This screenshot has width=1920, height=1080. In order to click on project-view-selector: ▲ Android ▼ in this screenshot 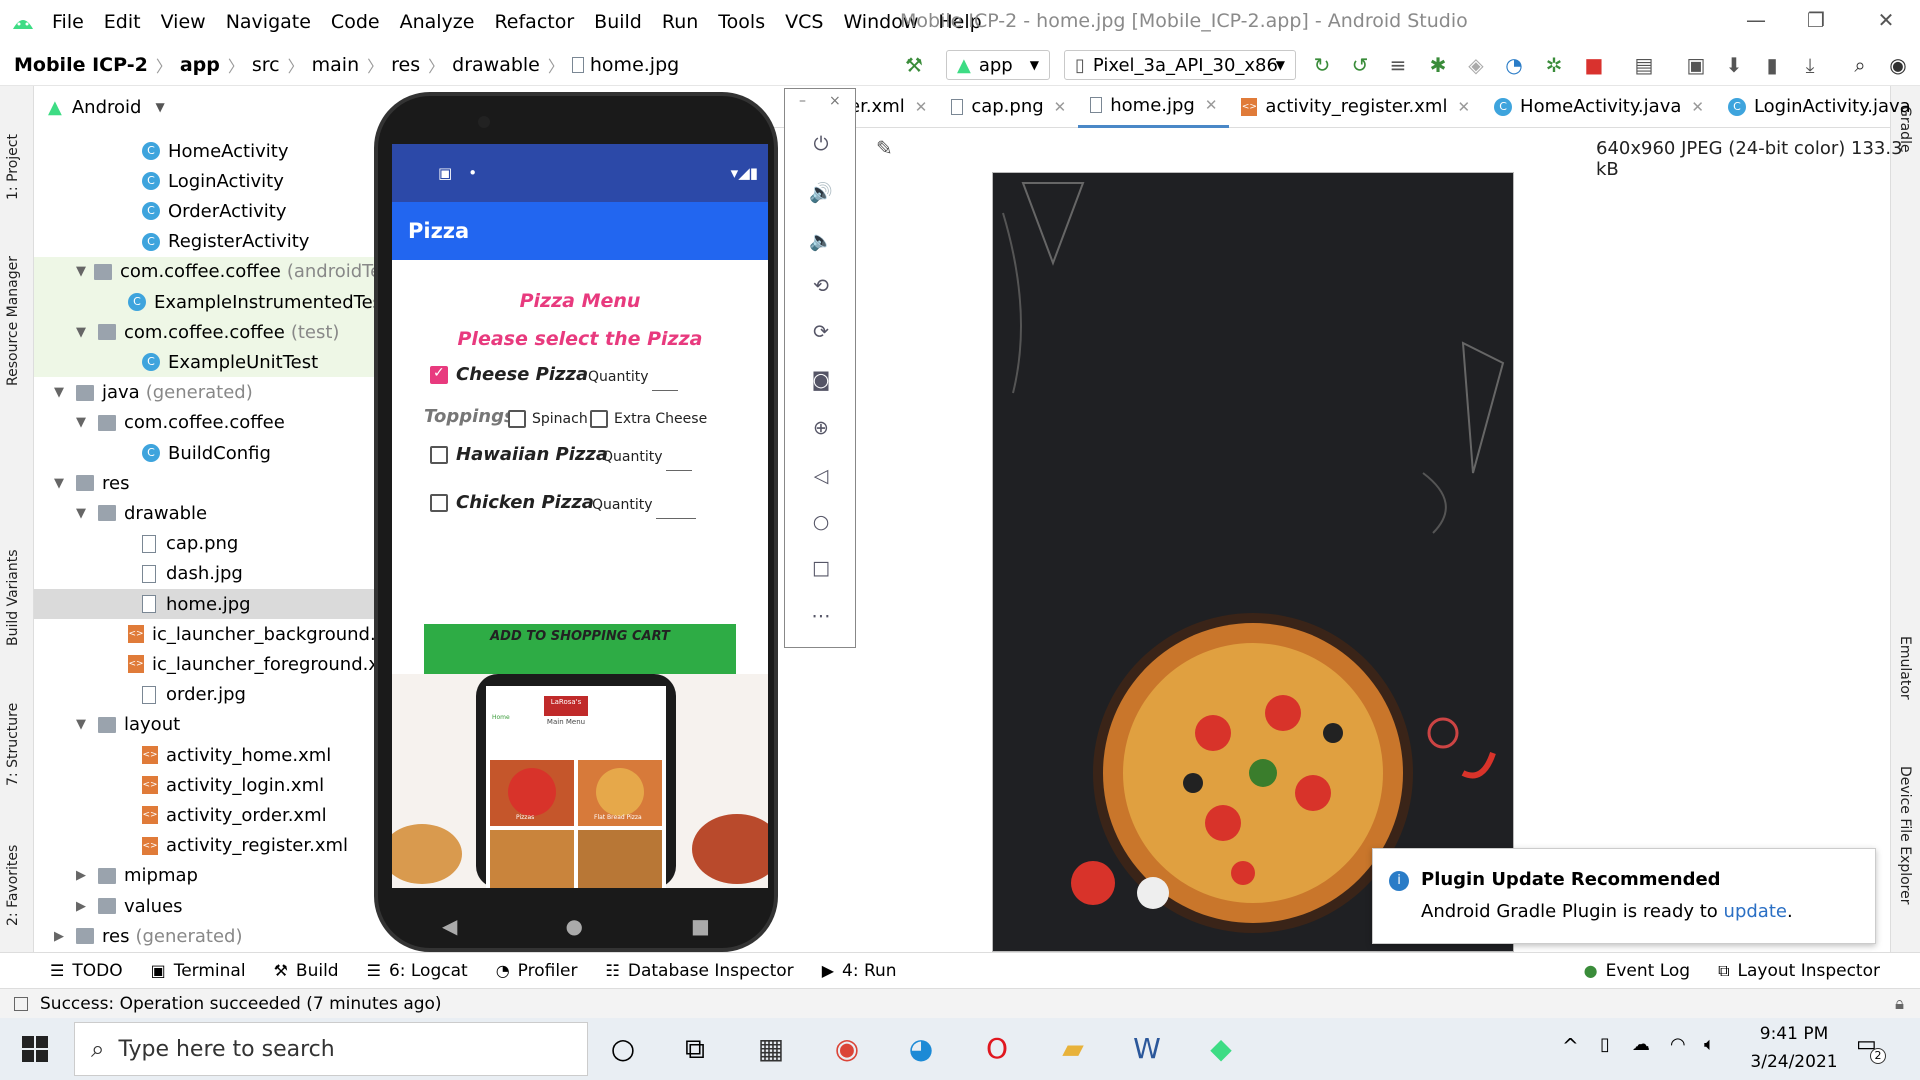, I will do `click(204, 107)`.